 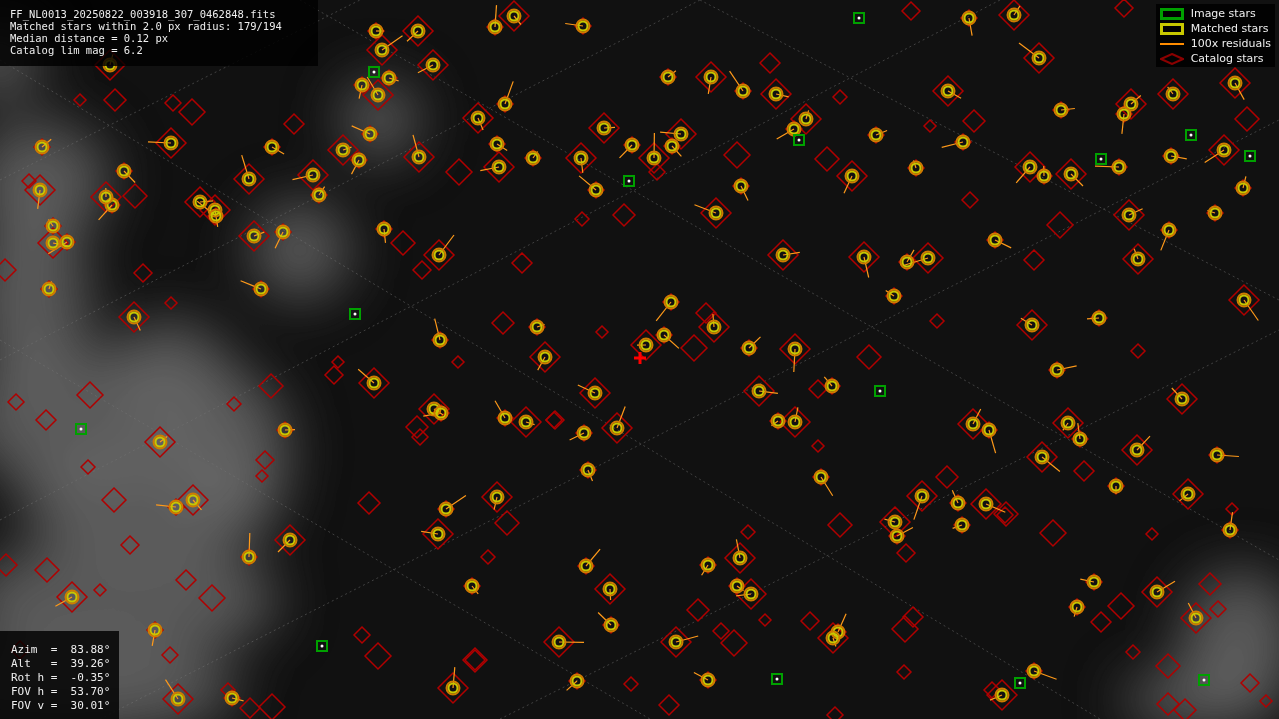 What do you see at coordinates (143, 14) in the screenshot?
I see `info-text: FF_NL0013_20250822_003918_307_0462848.fits` at bounding box center [143, 14].